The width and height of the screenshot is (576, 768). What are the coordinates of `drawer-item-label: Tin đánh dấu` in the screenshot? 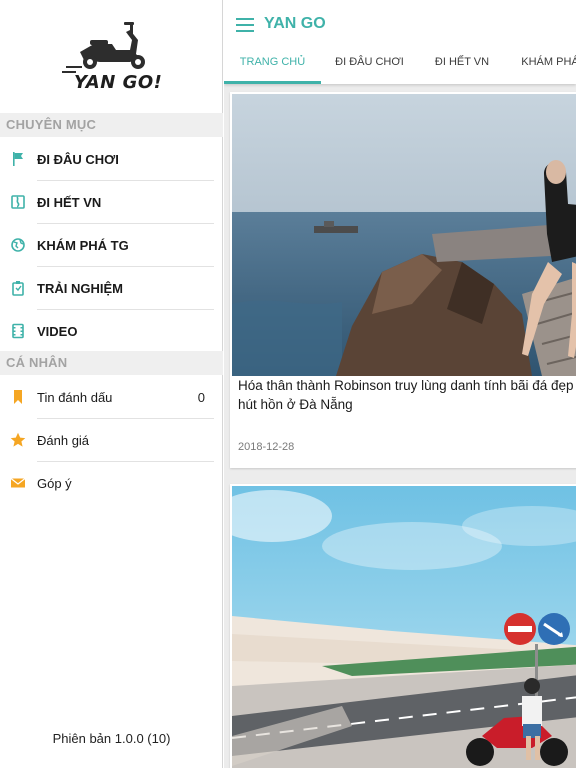 It's located at (75, 397).